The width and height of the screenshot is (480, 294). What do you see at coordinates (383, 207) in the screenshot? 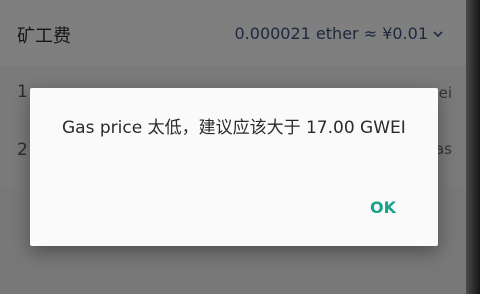
I see `ok-button: OK` at bounding box center [383, 207].